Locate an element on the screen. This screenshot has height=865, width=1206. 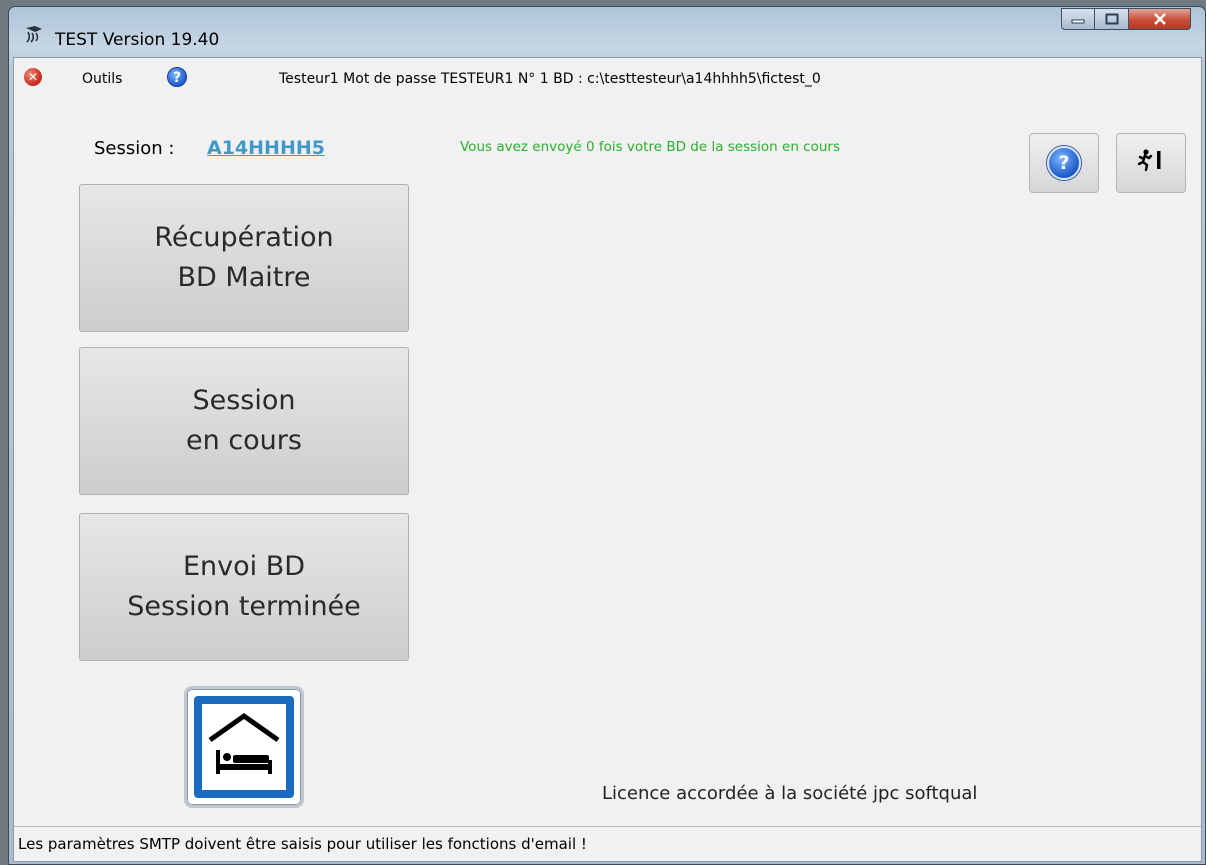
title-bar: TEST Version 19.40 is located at coordinates (607, 32).